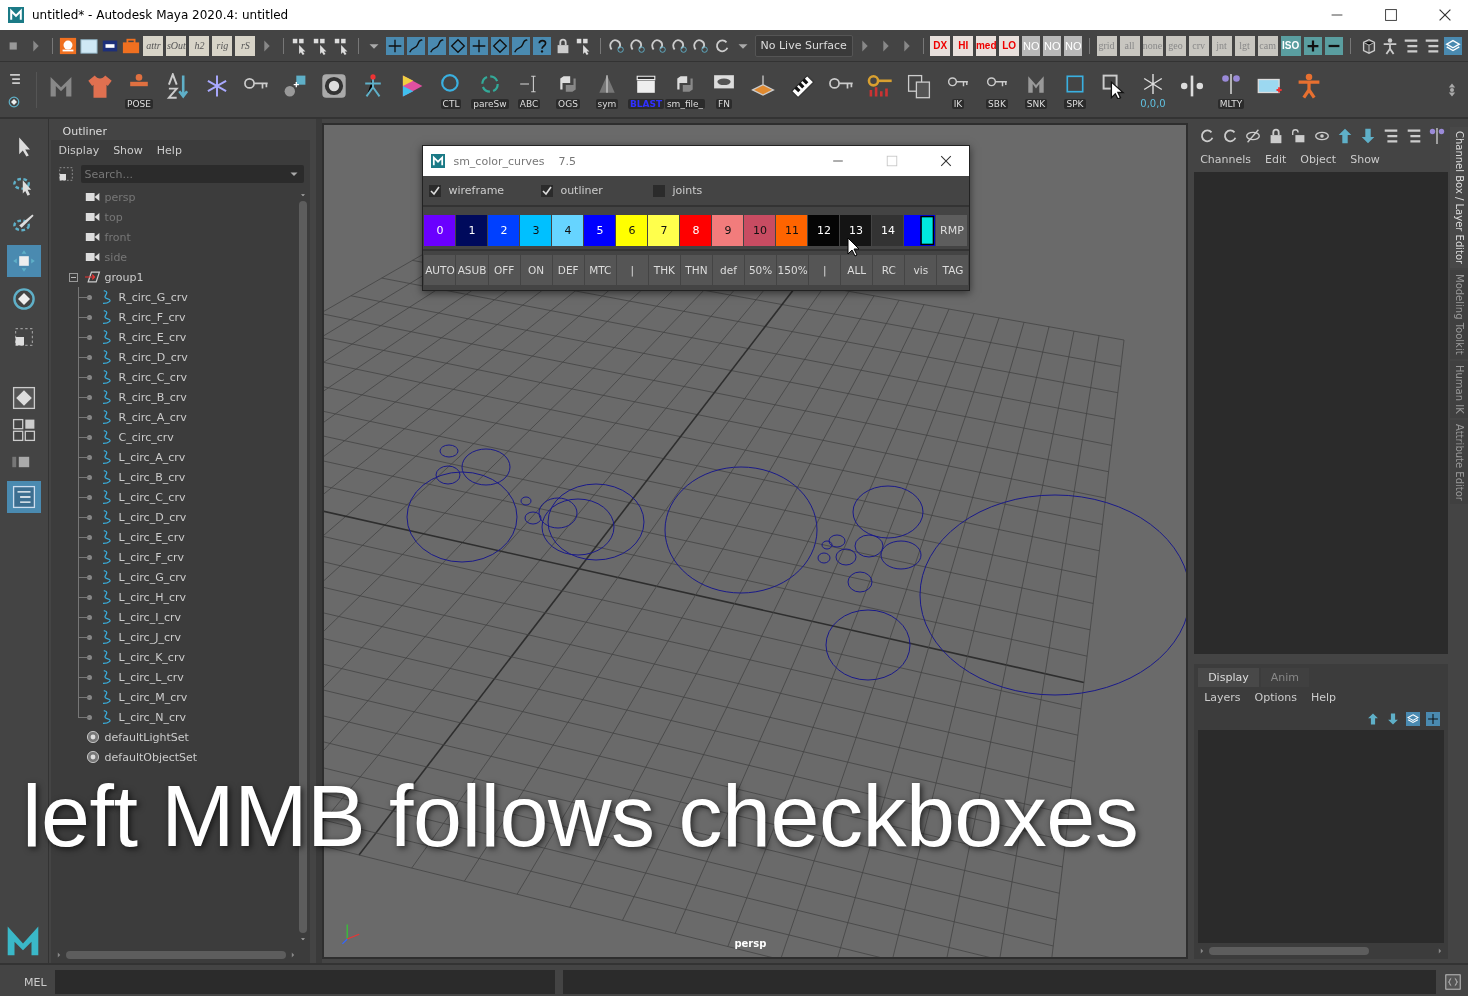  What do you see at coordinates (1276, 159) in the screenshot?
I see `menu-item: Edit` at bounding box center [1276, 159].